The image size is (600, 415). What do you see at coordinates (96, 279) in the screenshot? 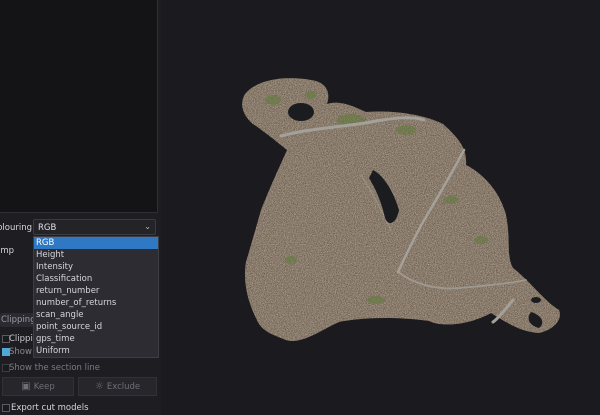
I see `colouring-option-classification: Classification` at bounding box center [96, 279].